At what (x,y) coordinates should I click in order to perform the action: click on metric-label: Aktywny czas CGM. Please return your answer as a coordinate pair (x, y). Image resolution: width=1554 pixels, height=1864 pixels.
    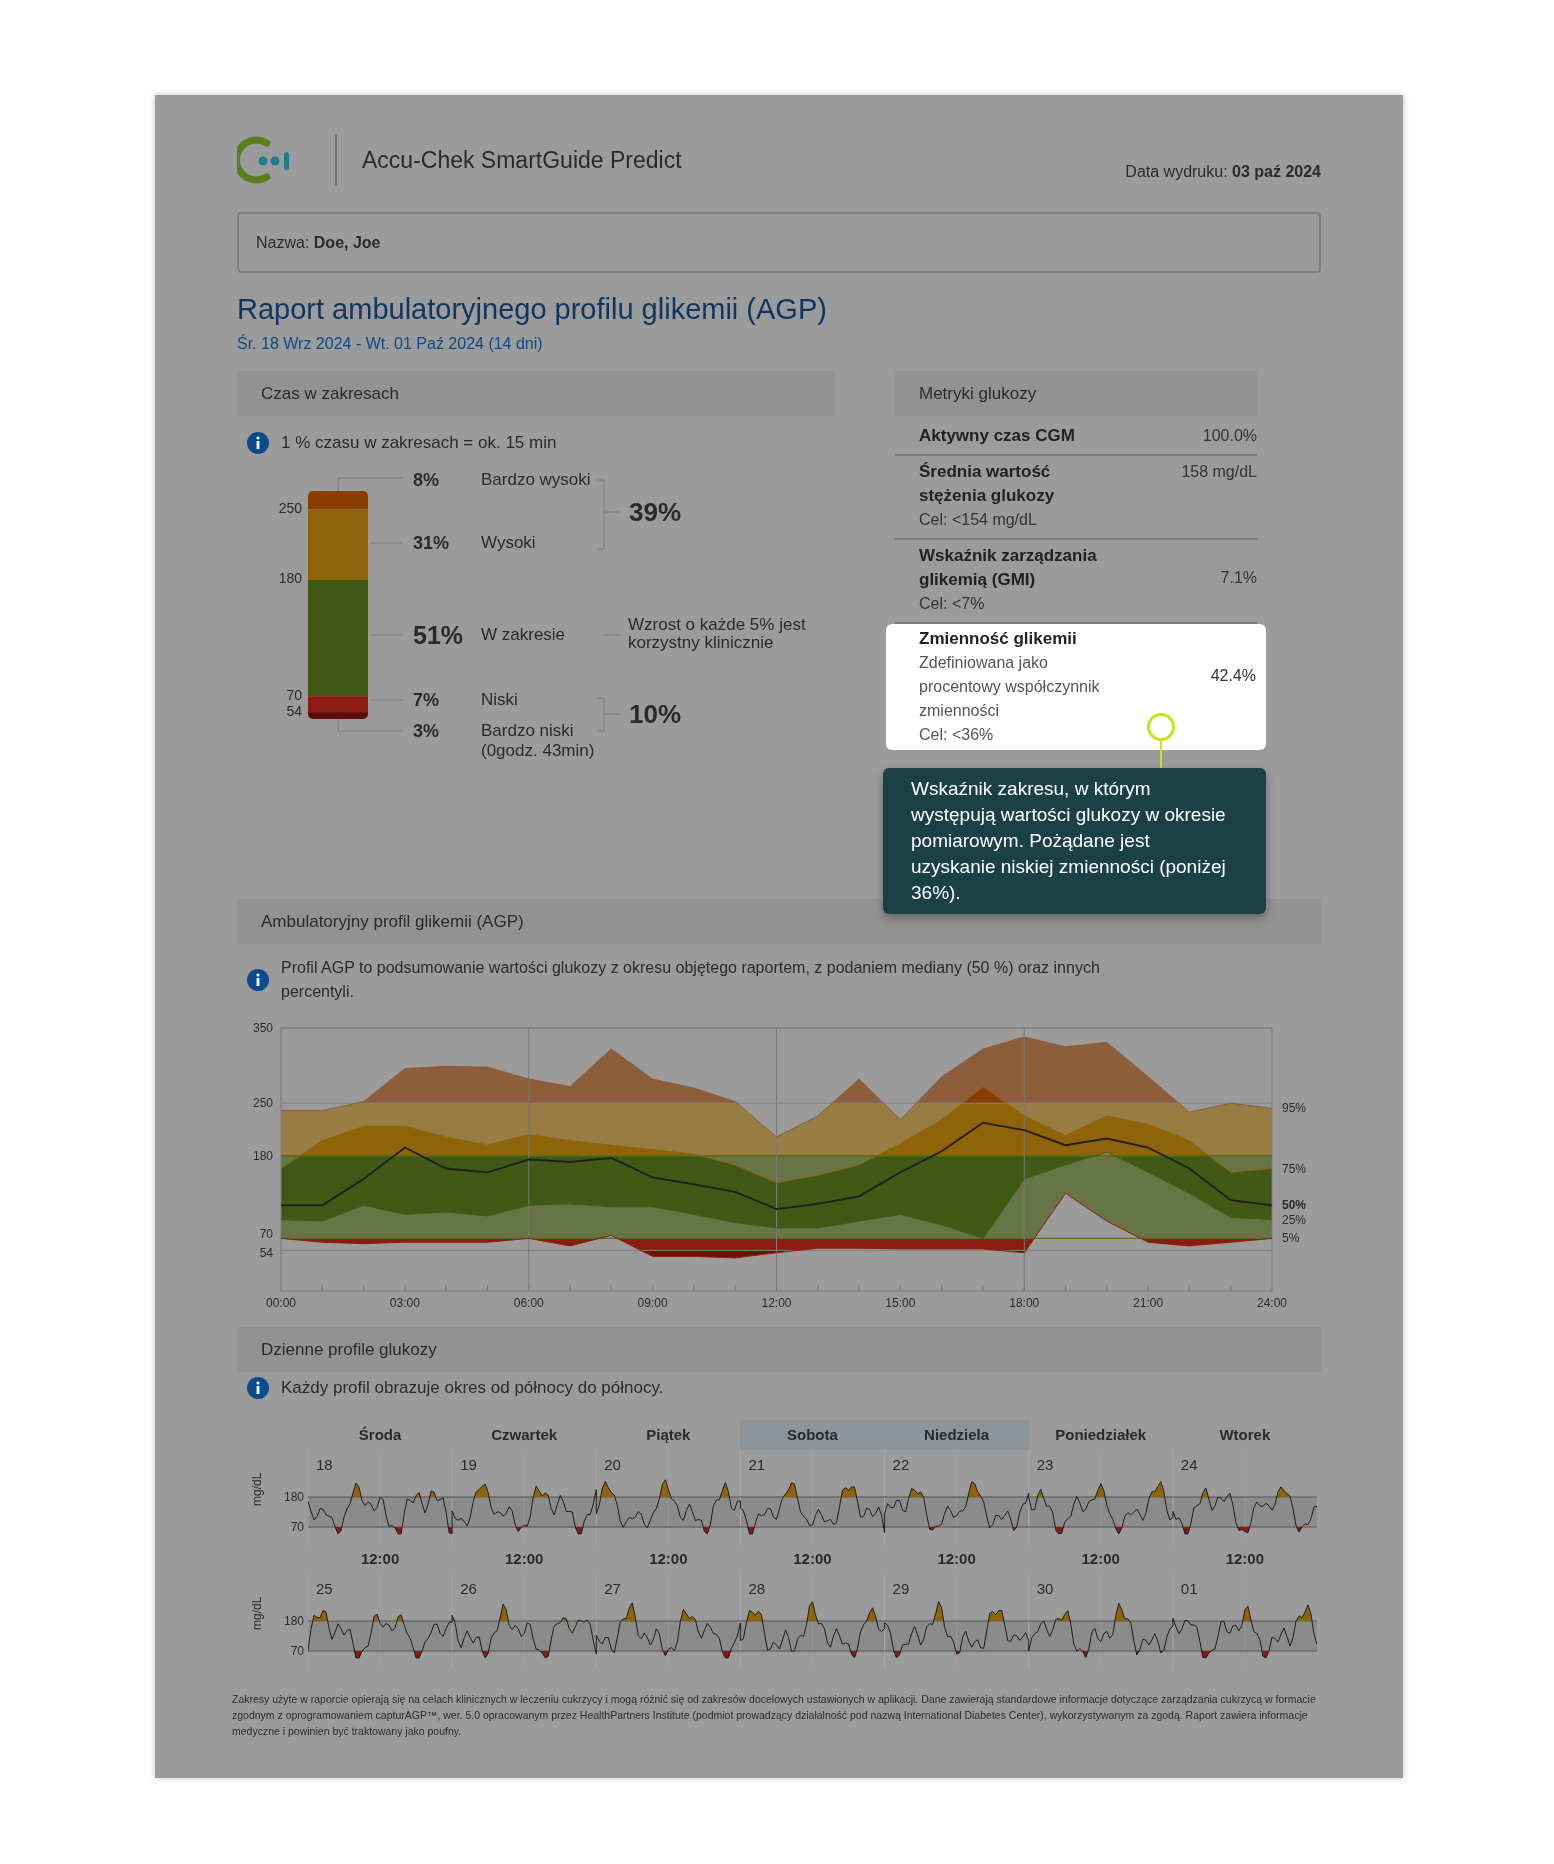
    Looking at the image, I should click on (997, 436).